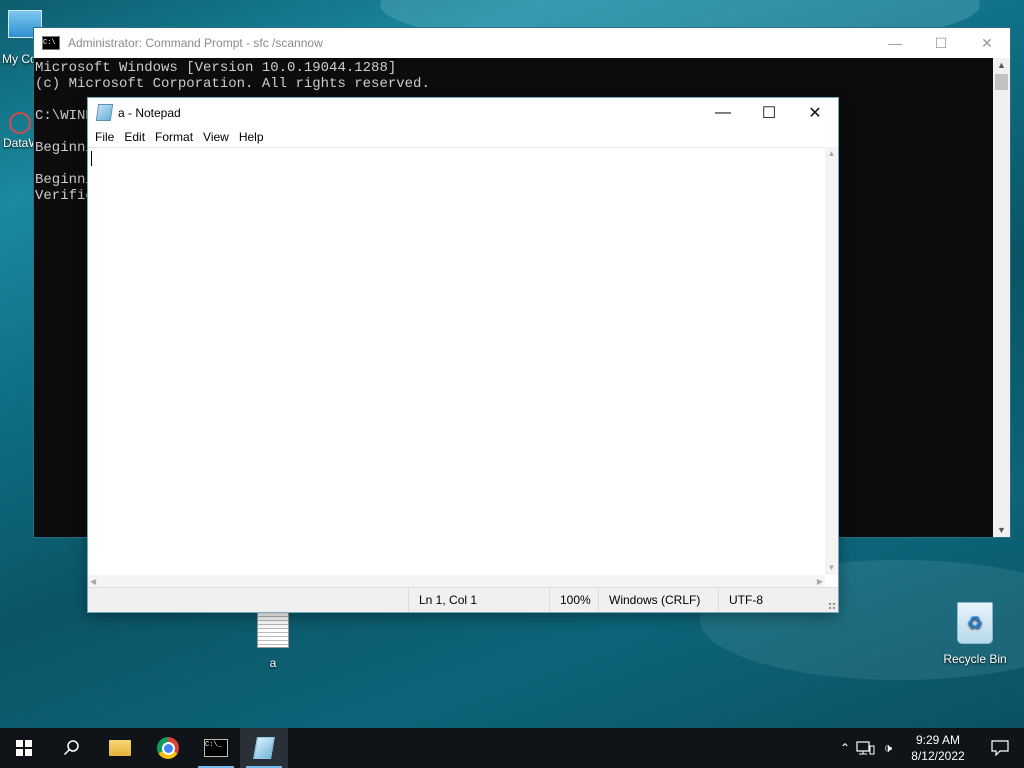 The height and width of the screenshot is (768, 1024). I want to click on notepad-title: a - Notepad, so click(149, 112).